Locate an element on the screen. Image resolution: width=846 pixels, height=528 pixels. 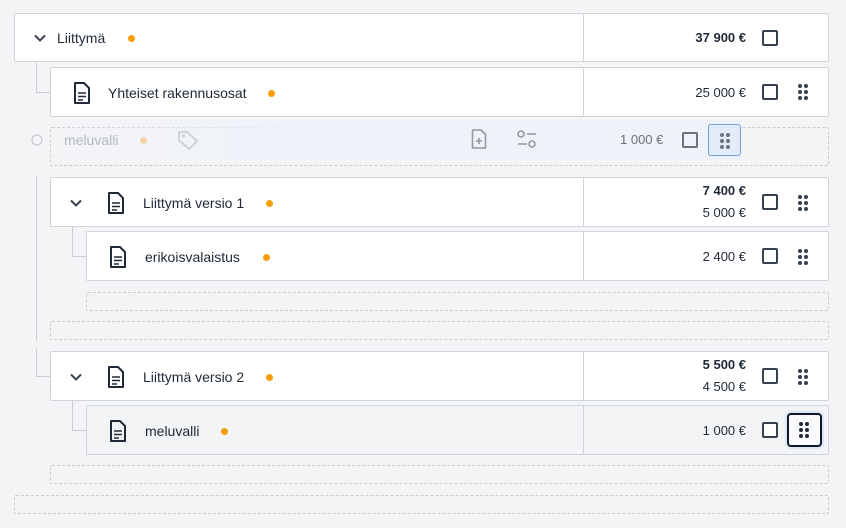
row-label: meluvalli is located at coordinates (172, 431).